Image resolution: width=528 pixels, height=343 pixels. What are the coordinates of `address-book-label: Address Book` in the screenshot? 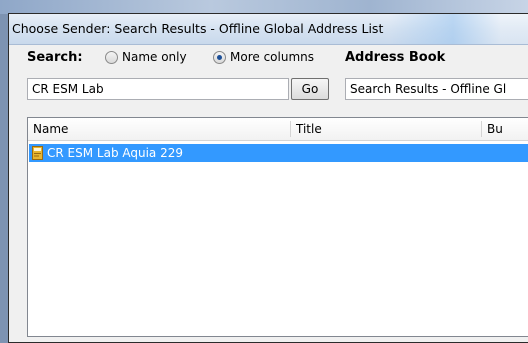 It's located at (395, 57).